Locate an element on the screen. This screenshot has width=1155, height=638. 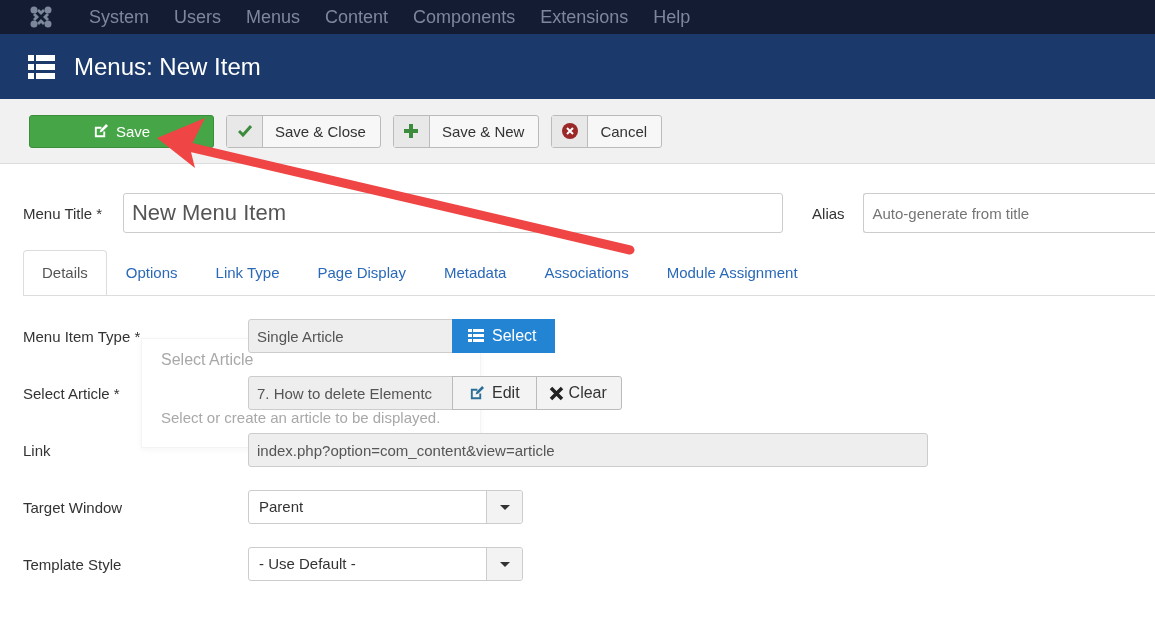
toolbar-button: Cancel is located at coordinates (607, 131).